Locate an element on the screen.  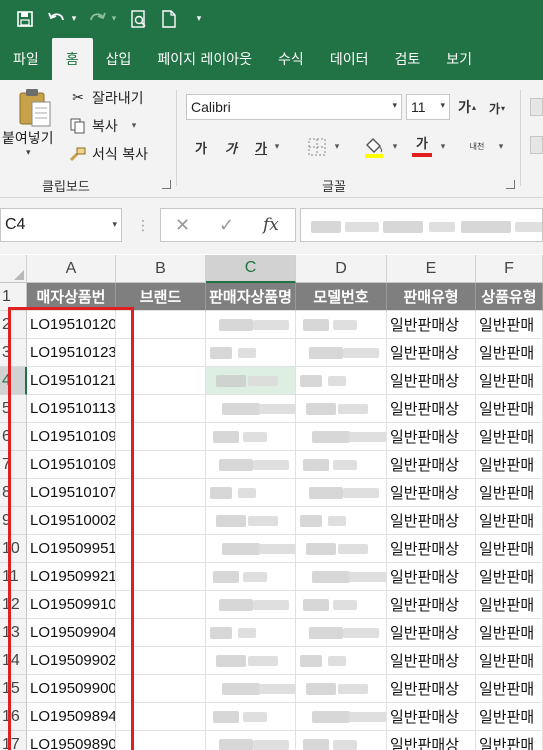
copy-button: 복사 ▾ is located at coordinates (102, 126).